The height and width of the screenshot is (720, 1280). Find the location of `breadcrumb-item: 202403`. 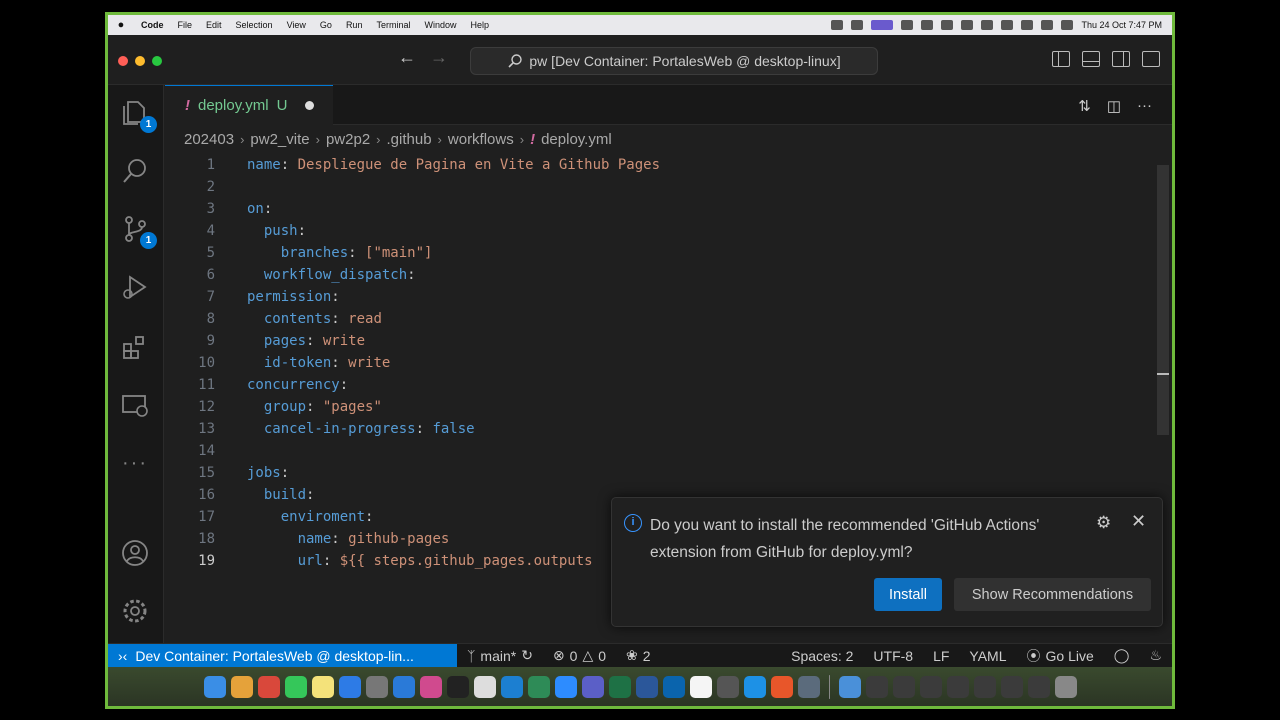

breadcrumb-item: 202403 is located at coordinates (209, 139).